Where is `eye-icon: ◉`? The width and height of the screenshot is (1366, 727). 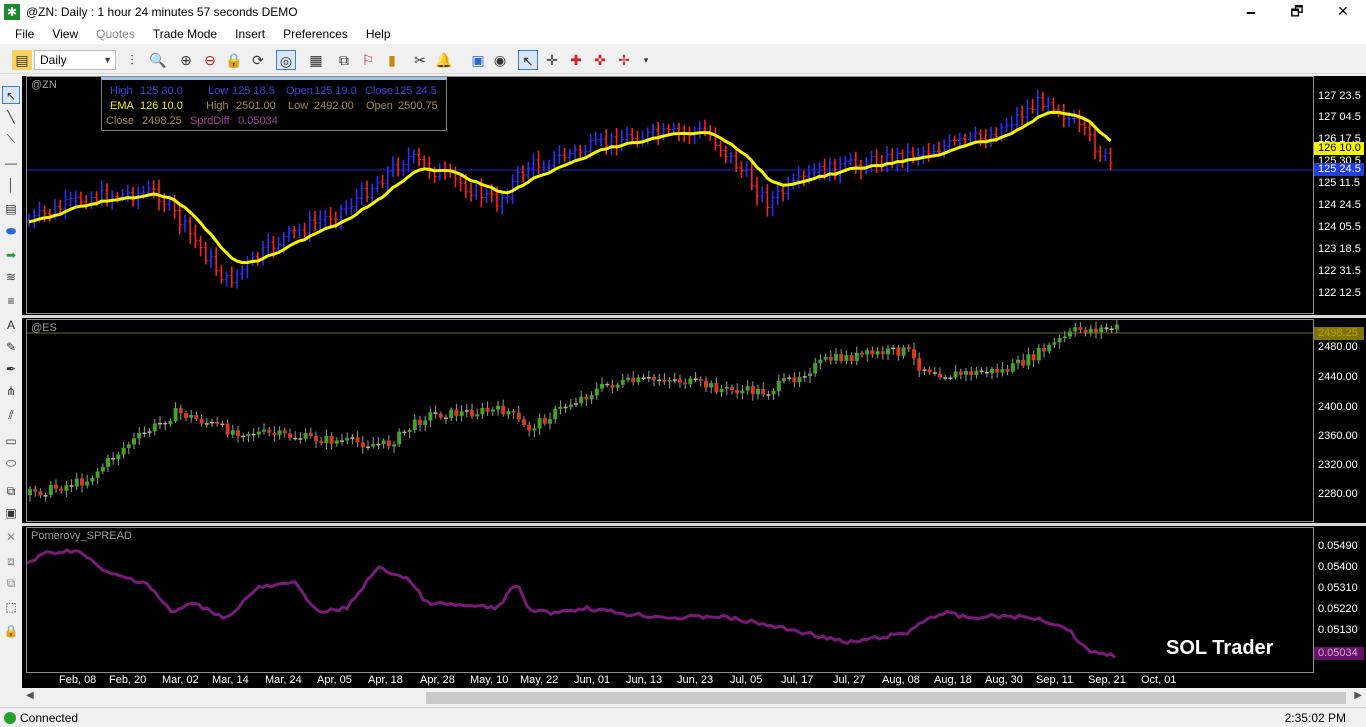 eye-icon: ◉ is located at coordinates (500, 60).